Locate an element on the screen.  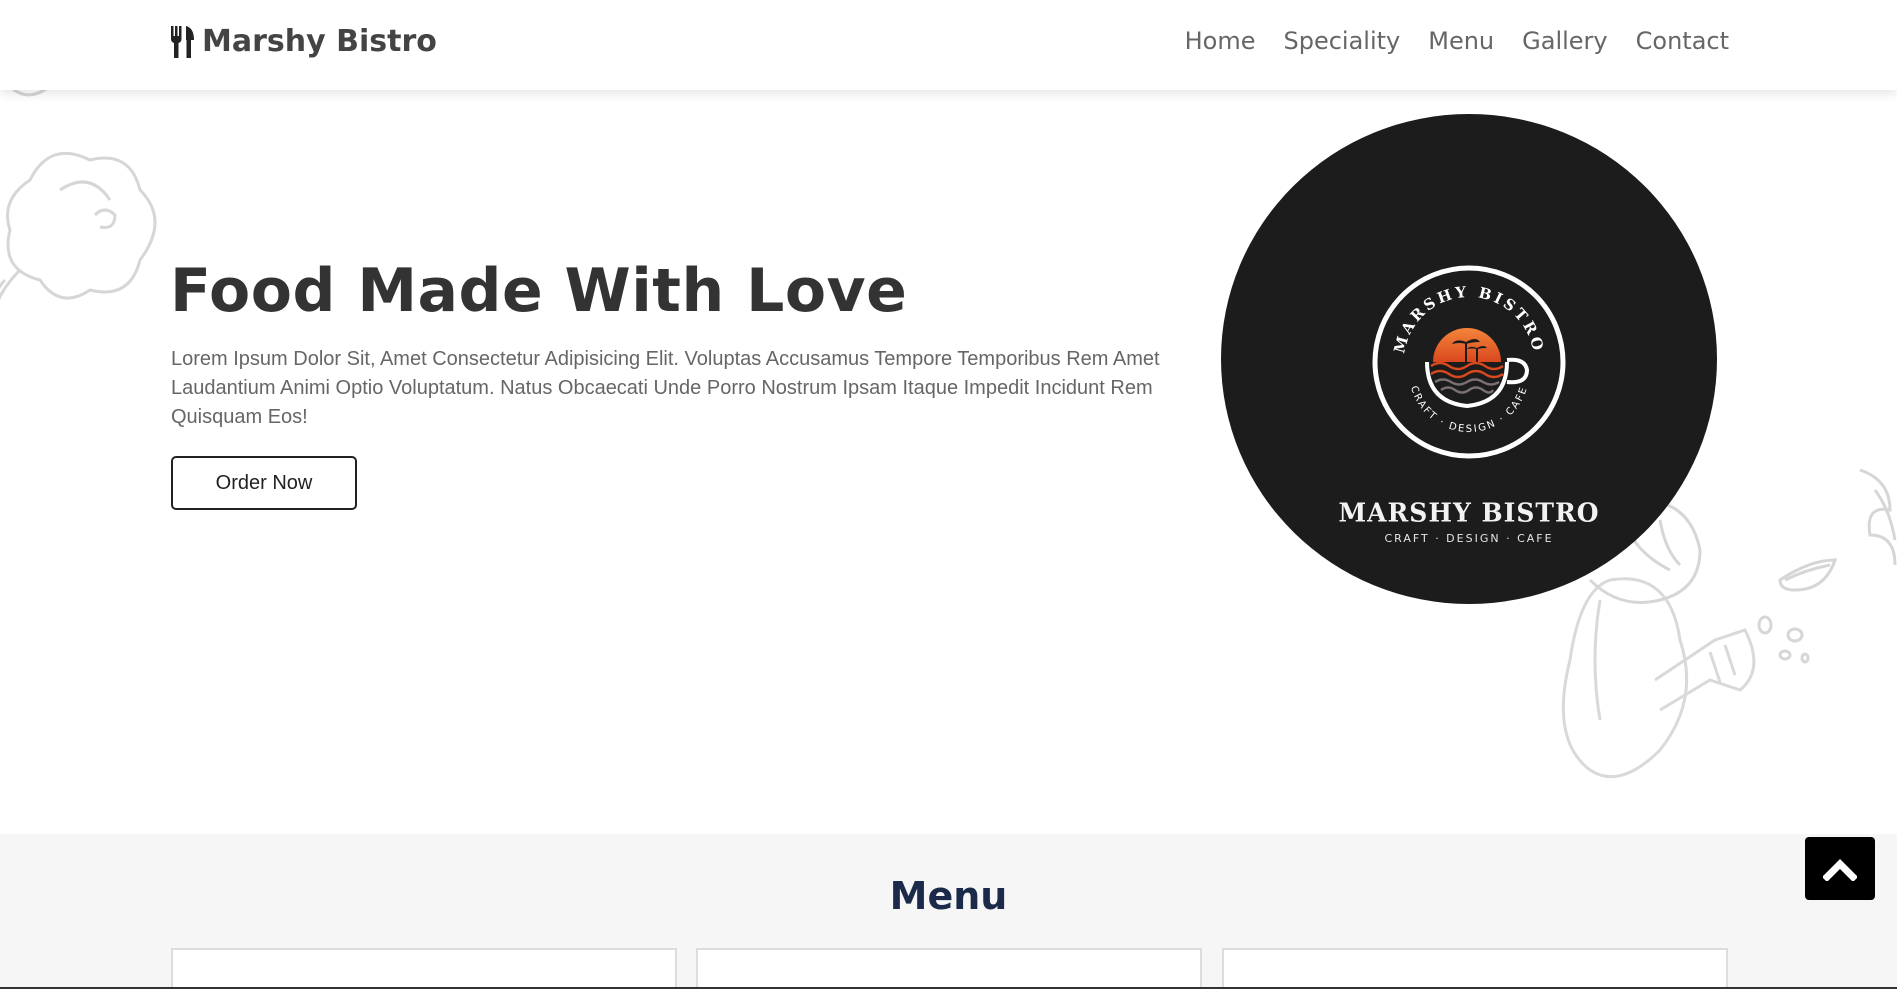
hero-title: Food Made With Love is located at coordinates (539, 291).